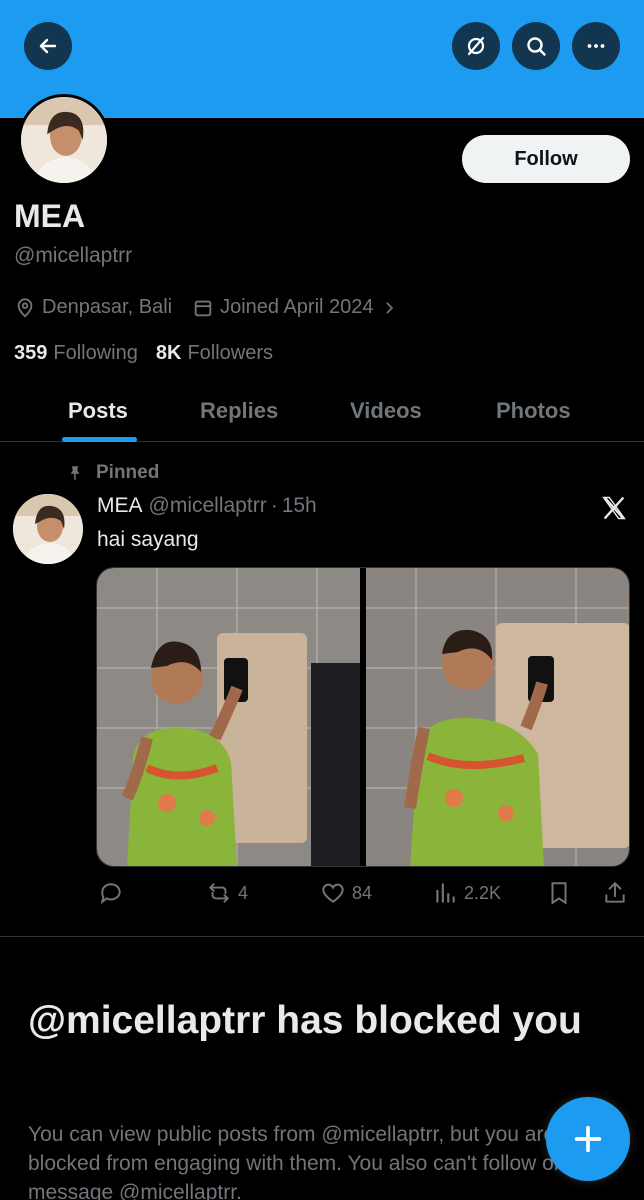 This screenshot has height=1200, width=644. Describe the element at coordinates (98, 411) in the screenshot. I see `tab-posts: Posts` at that location.